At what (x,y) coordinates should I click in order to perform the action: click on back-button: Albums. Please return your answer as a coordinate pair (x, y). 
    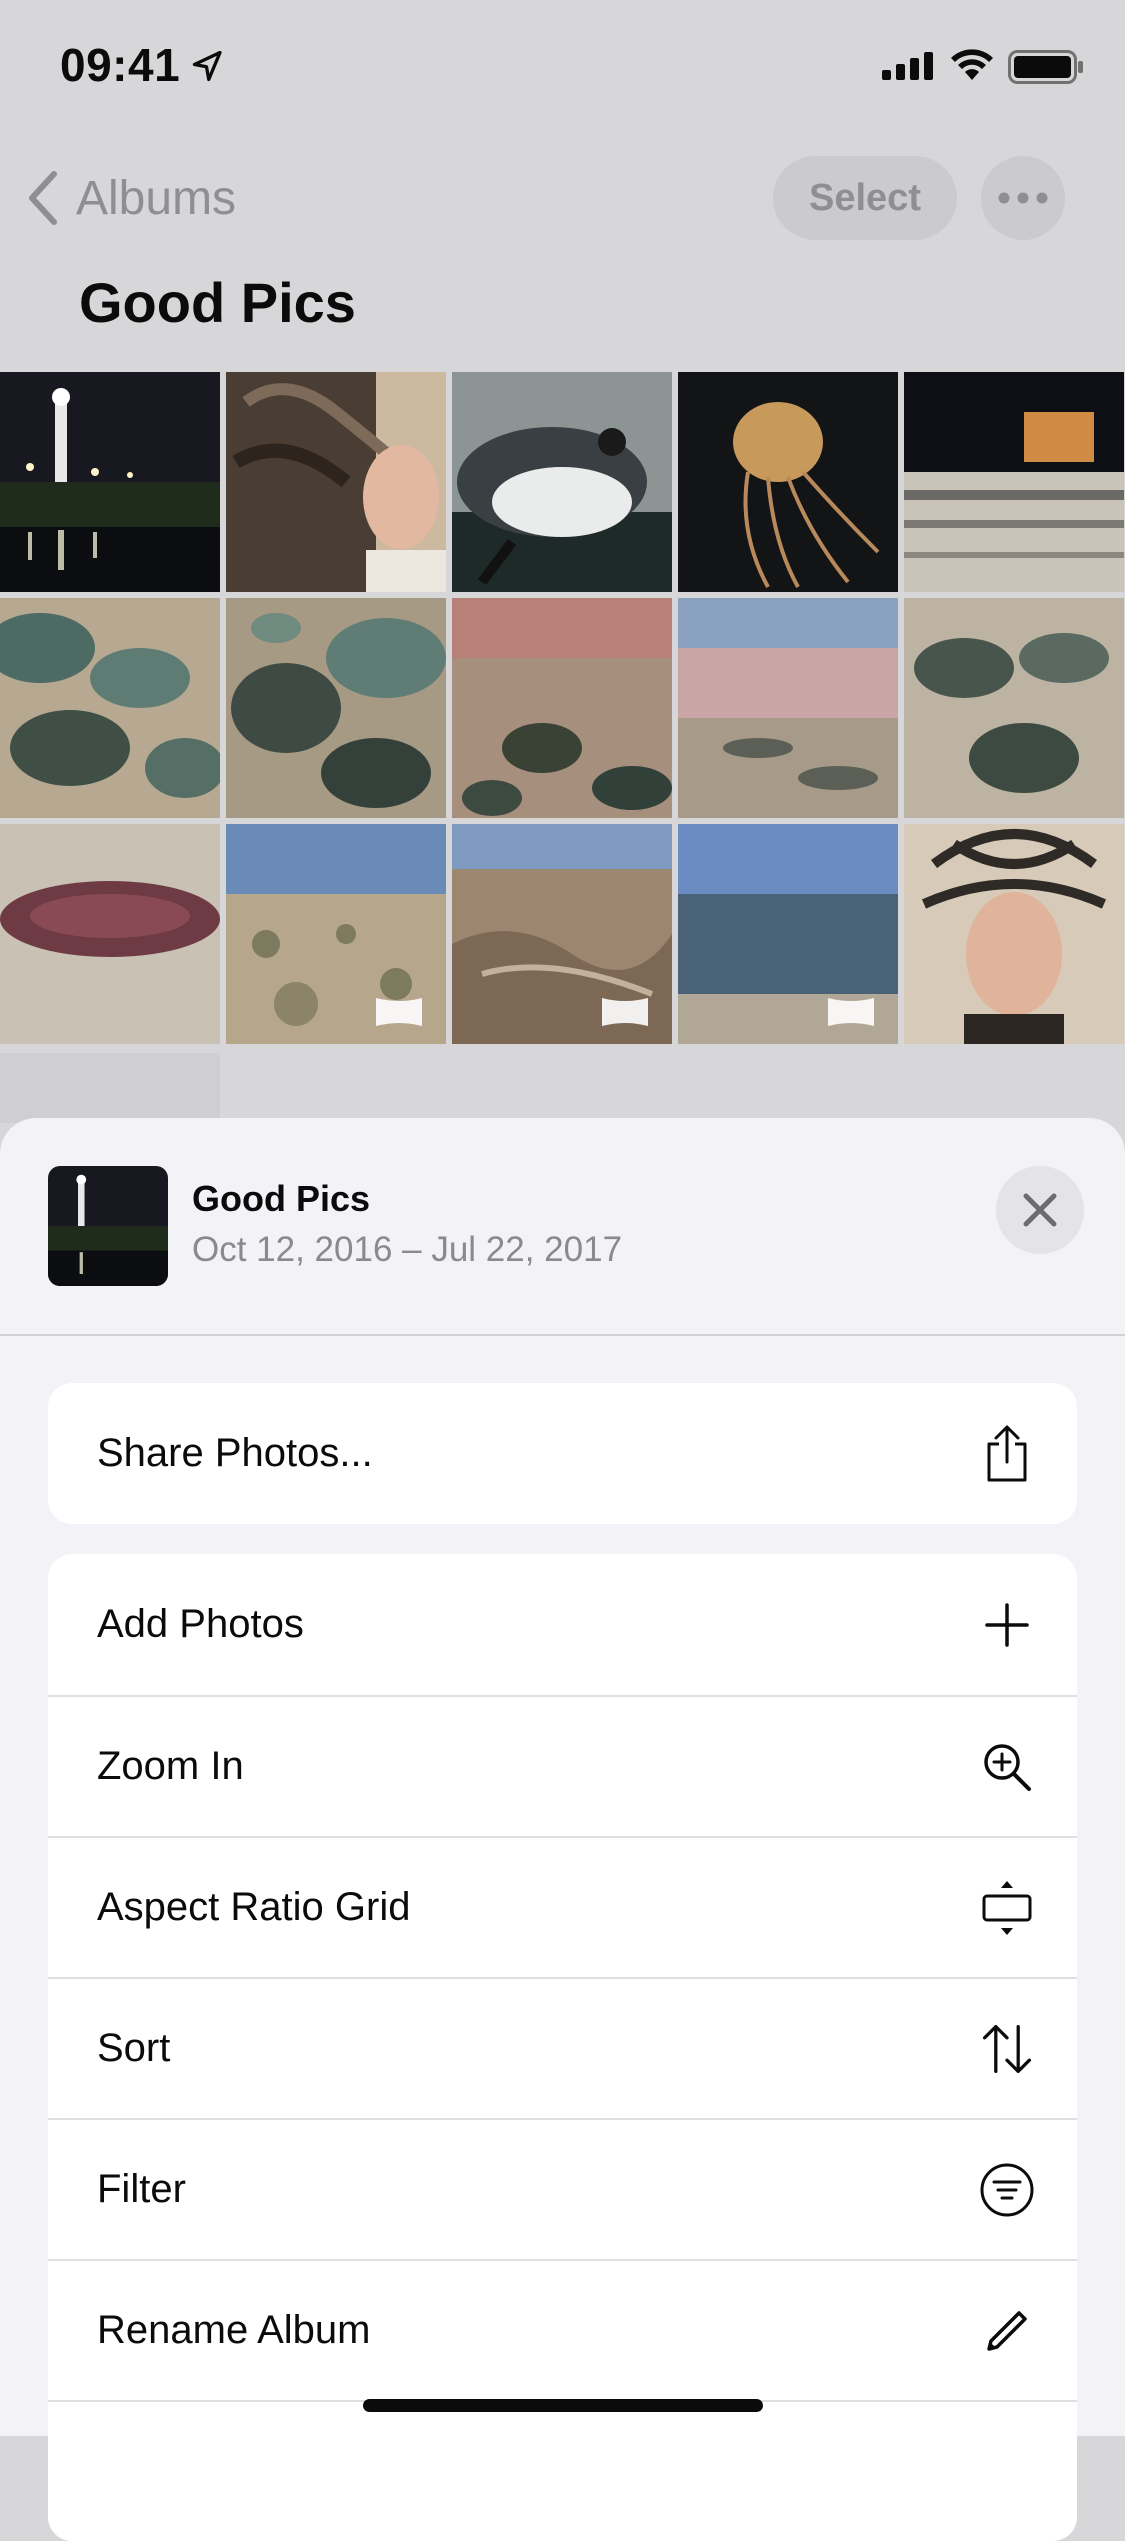
    Looking at the image, I should click on (129, 198).